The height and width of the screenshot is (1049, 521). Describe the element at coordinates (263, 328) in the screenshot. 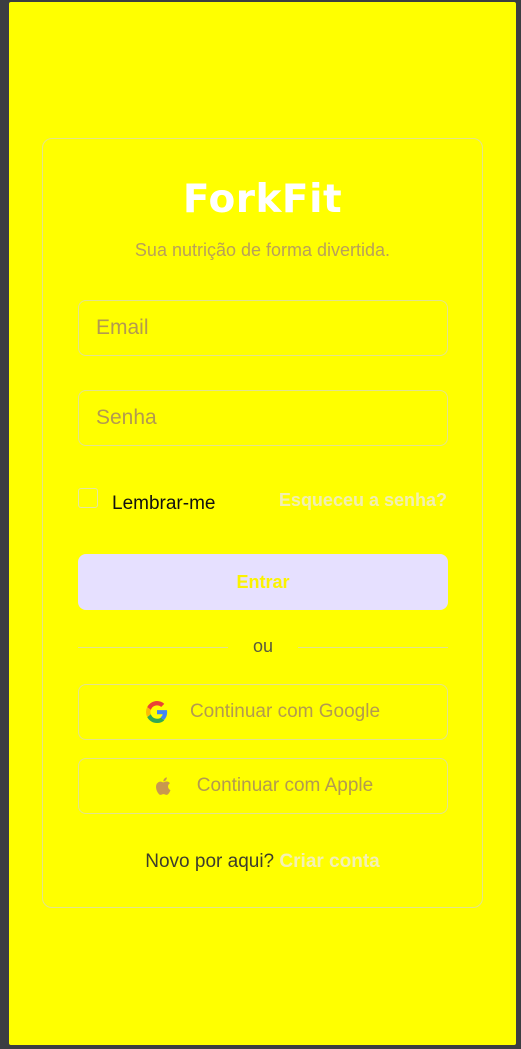

I see `email-input` at that location.